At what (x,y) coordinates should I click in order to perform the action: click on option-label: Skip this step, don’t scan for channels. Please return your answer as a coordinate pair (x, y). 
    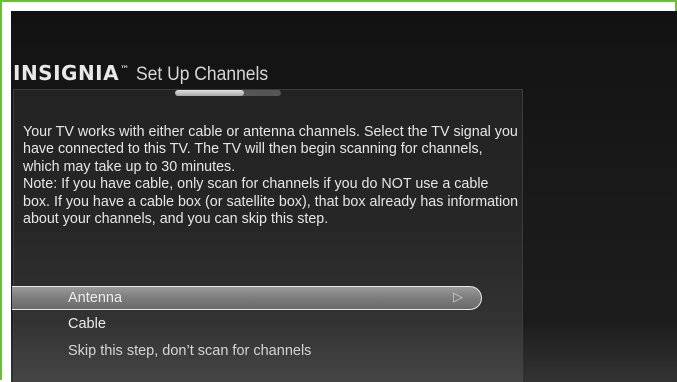
    Looking at the image, I should click on (190, 350).